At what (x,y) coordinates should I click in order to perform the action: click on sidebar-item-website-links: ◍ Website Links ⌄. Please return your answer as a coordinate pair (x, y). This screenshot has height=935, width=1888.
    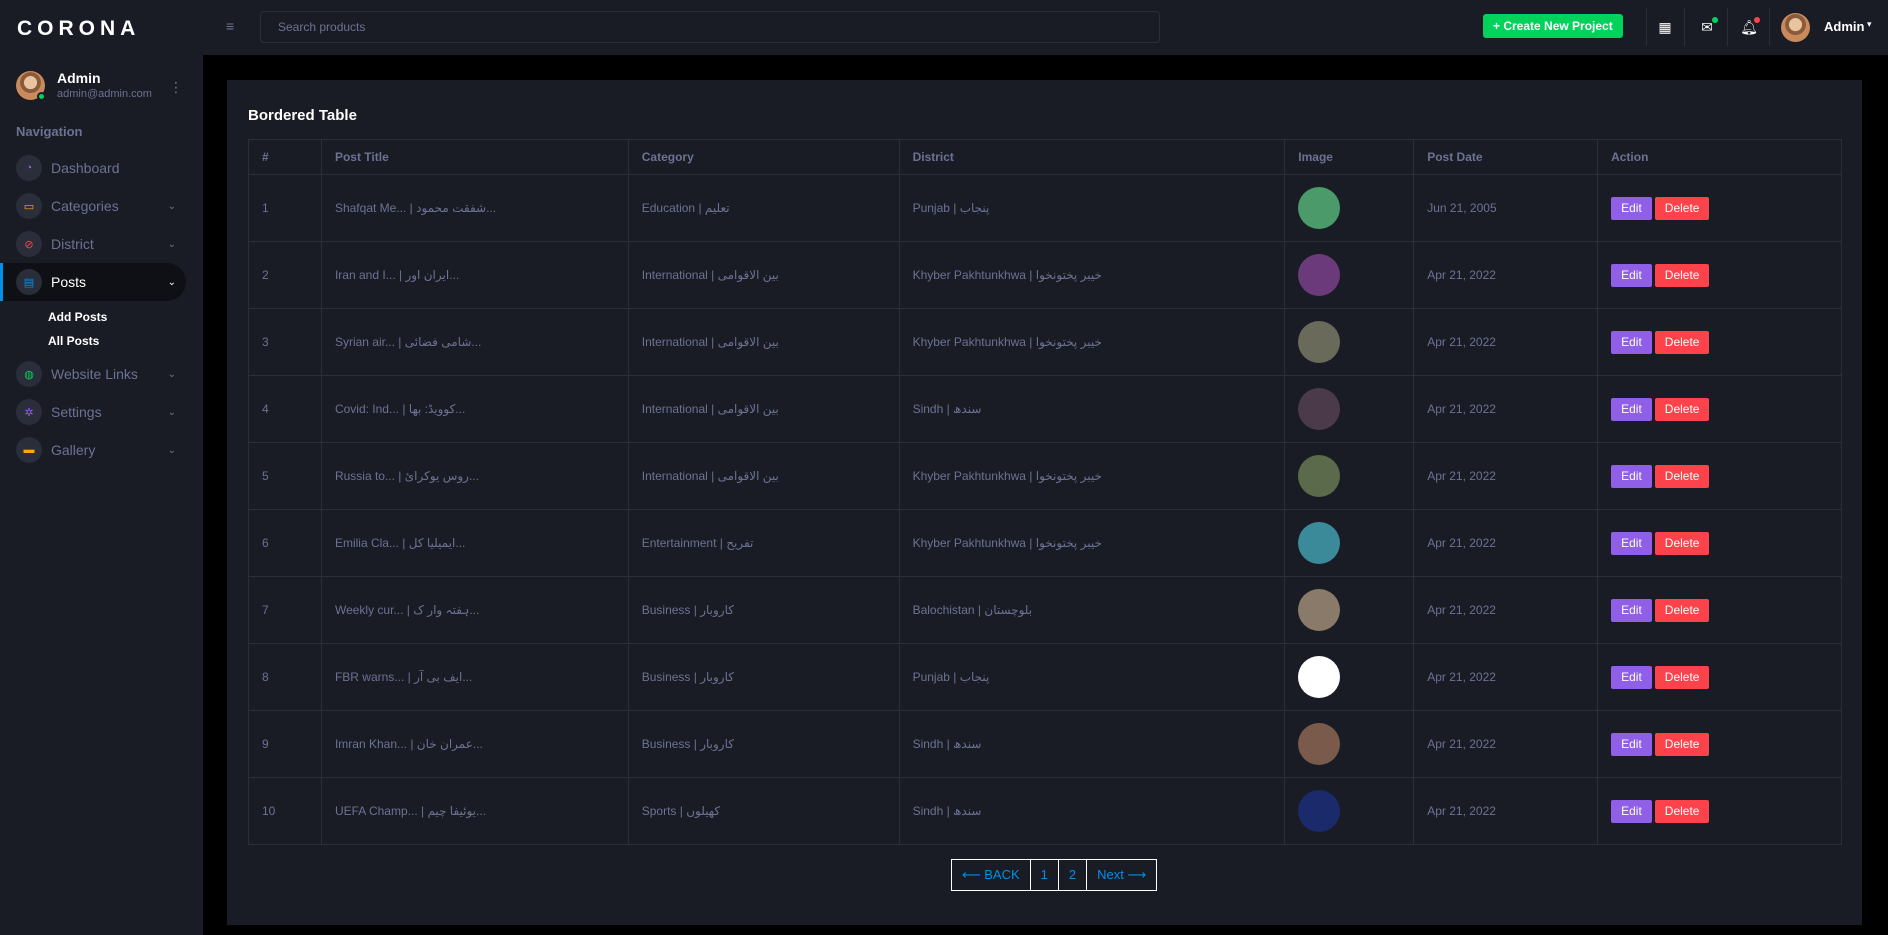
    Looking at the image, I should click on (93, 374).